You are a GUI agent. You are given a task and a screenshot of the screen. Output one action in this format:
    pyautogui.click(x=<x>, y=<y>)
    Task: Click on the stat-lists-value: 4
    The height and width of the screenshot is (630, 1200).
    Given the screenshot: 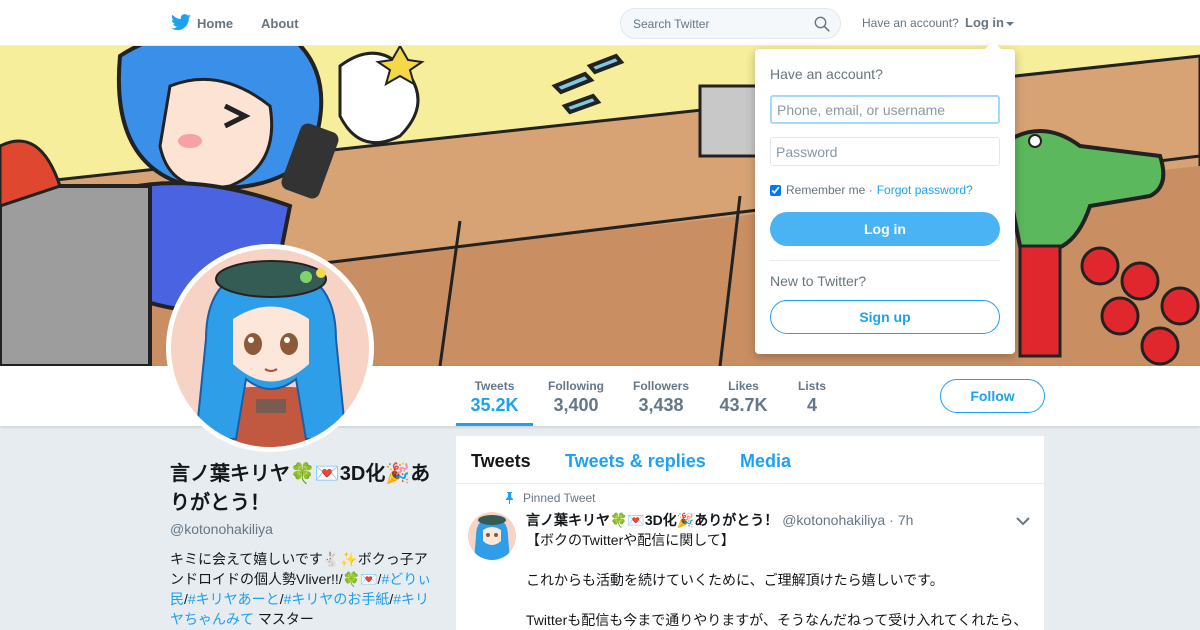 What is the action you would take?
    pyautogui.click(x=811, y=405)
    